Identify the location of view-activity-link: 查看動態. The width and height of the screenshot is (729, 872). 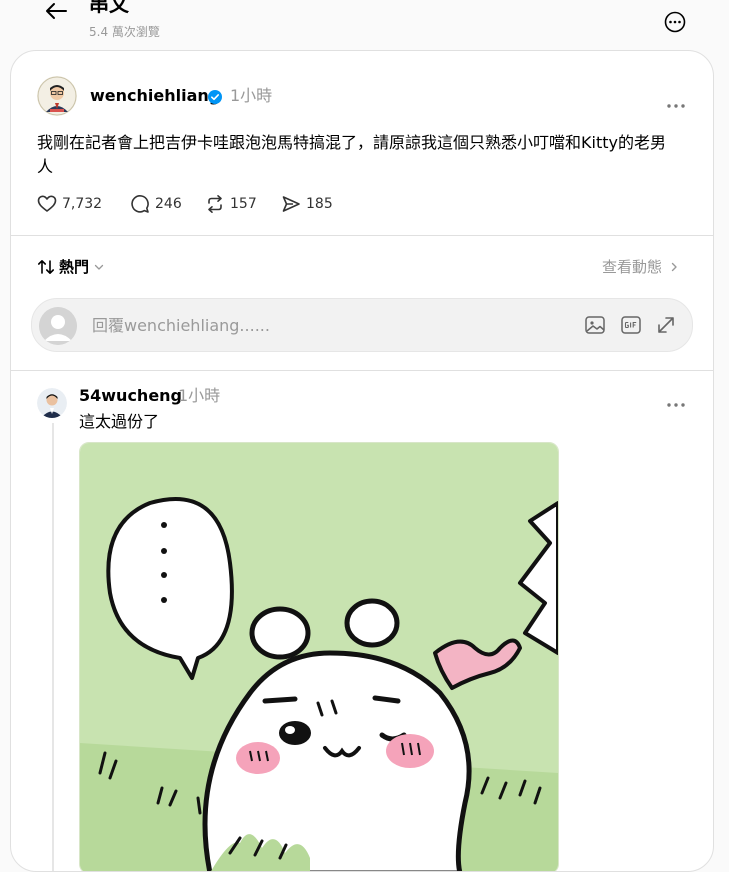
(641, 266).